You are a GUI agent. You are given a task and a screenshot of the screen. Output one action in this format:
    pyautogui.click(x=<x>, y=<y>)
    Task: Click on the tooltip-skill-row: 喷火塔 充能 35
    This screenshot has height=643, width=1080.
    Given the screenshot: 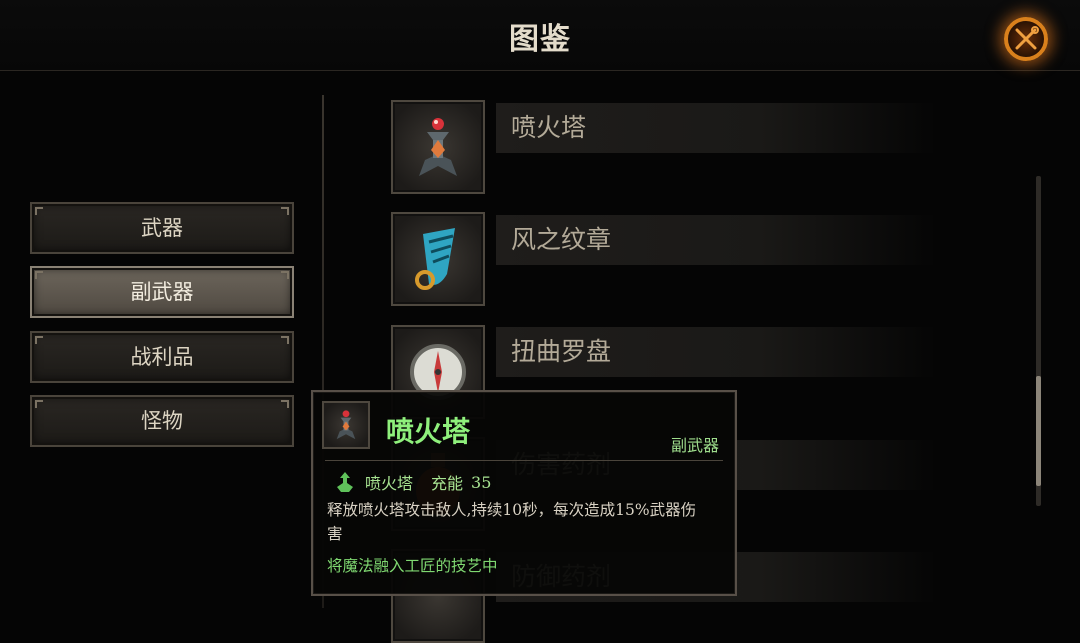 What is the action you would take?
    pyautogui.click(x=412, y=482)
    